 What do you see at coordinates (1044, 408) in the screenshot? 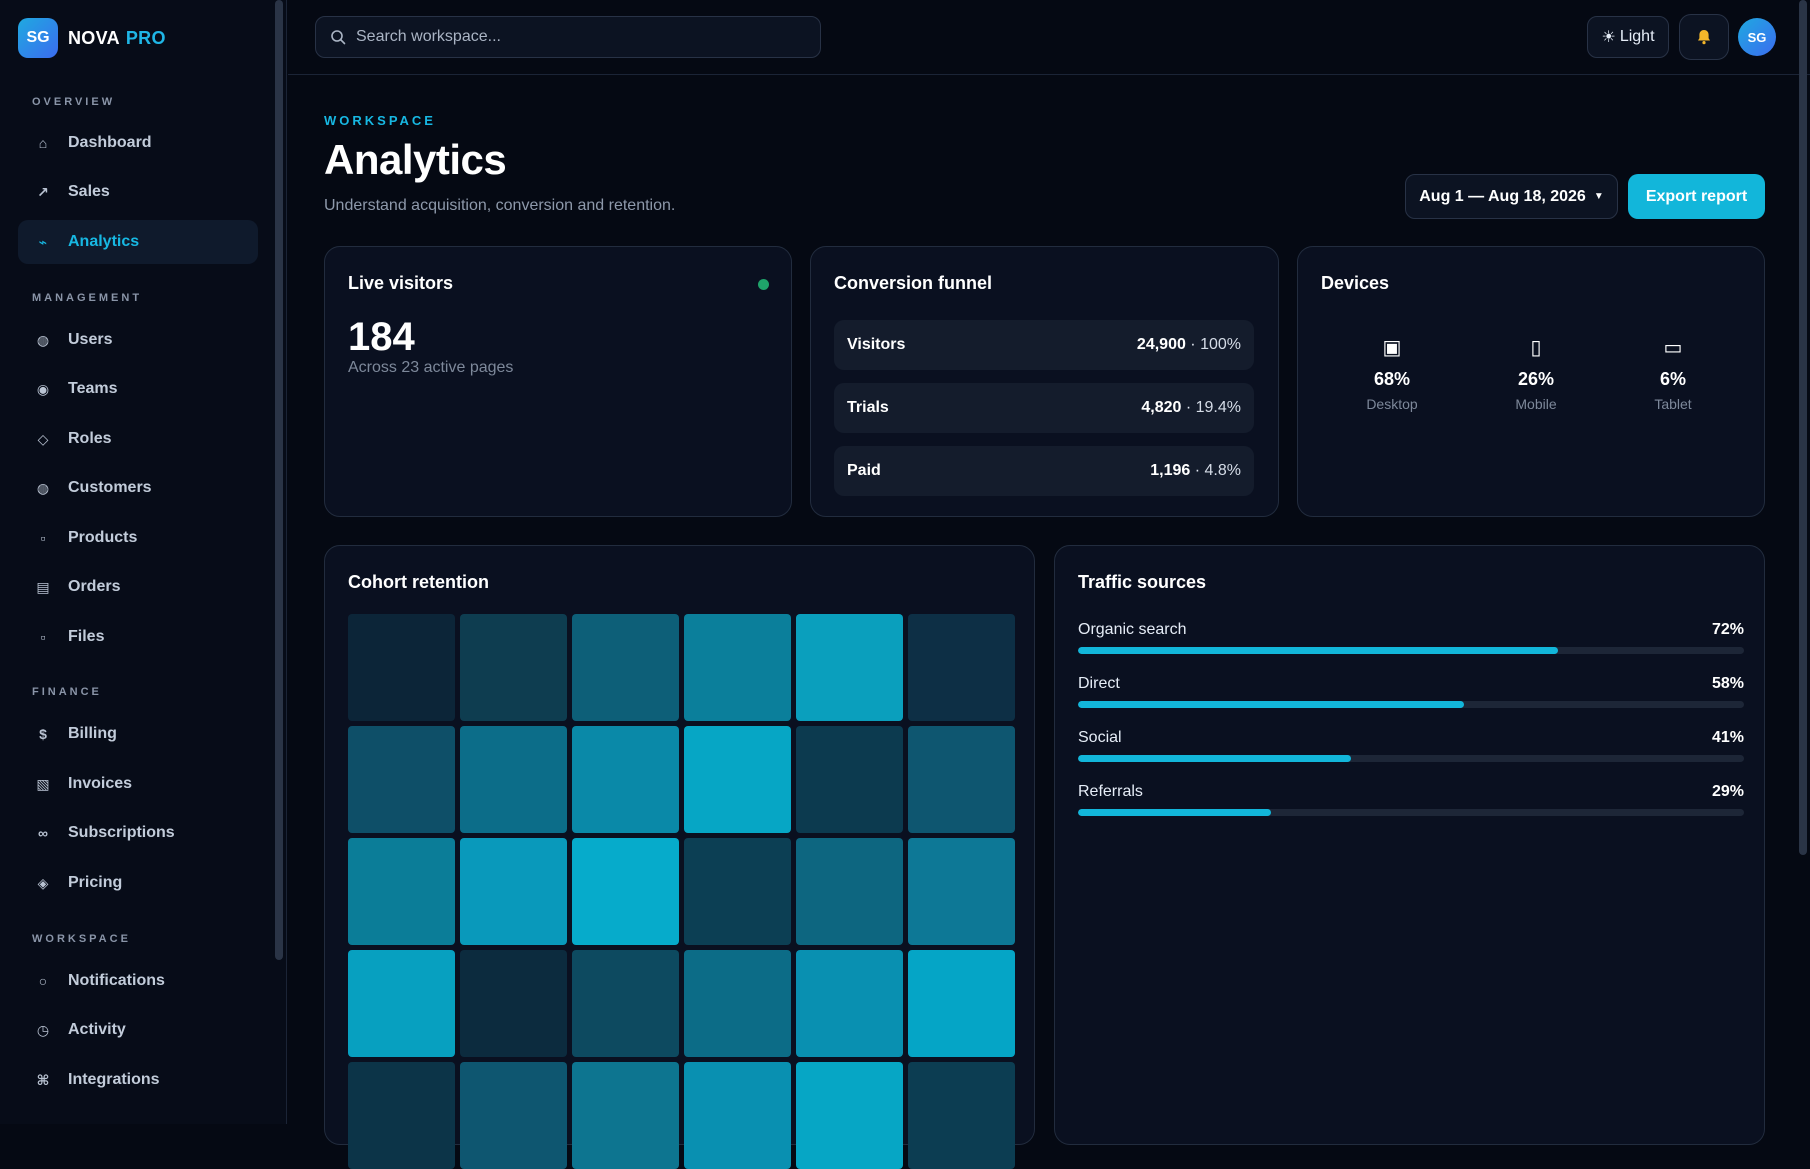
I see `funnel-row: Trials 4,820 · 19.4%` at bounding box center [1044, 408].